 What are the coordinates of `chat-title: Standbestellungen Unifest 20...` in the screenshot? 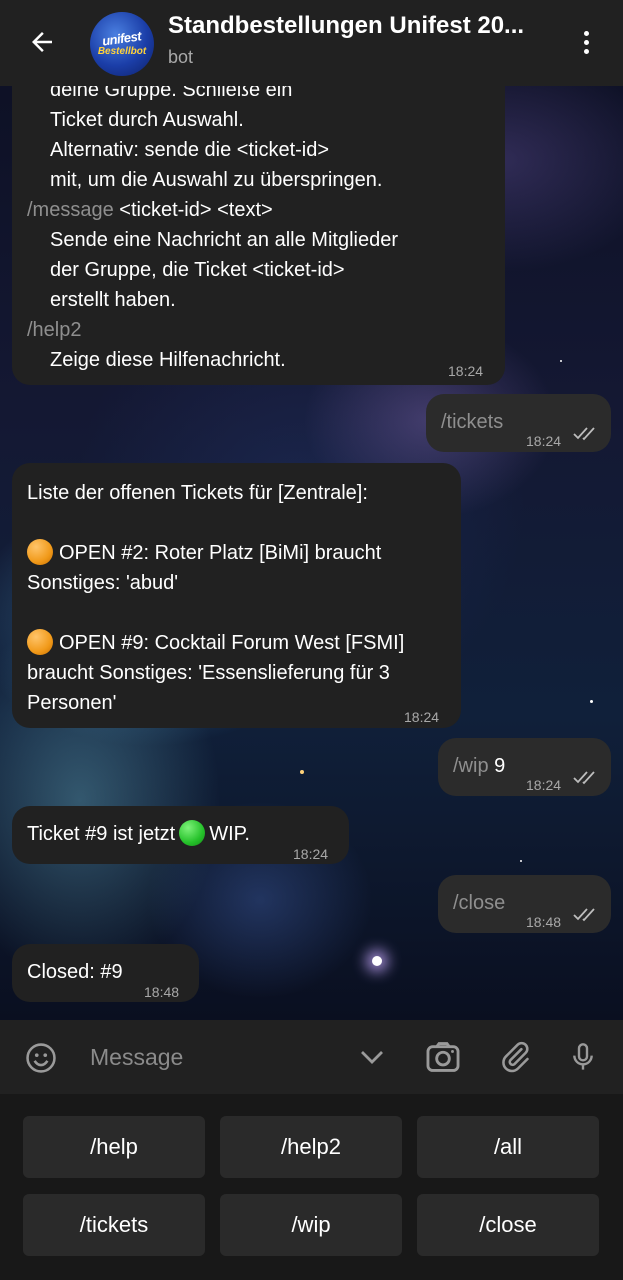 It's located at (360, 26).